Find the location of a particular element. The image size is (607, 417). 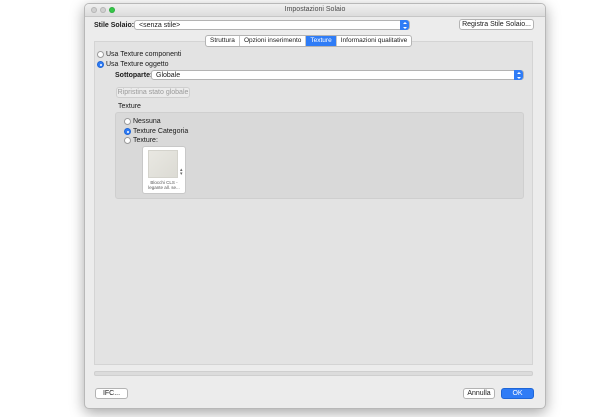

stepper-icon: ▴ ▾ is located at coordinates (182, 172).